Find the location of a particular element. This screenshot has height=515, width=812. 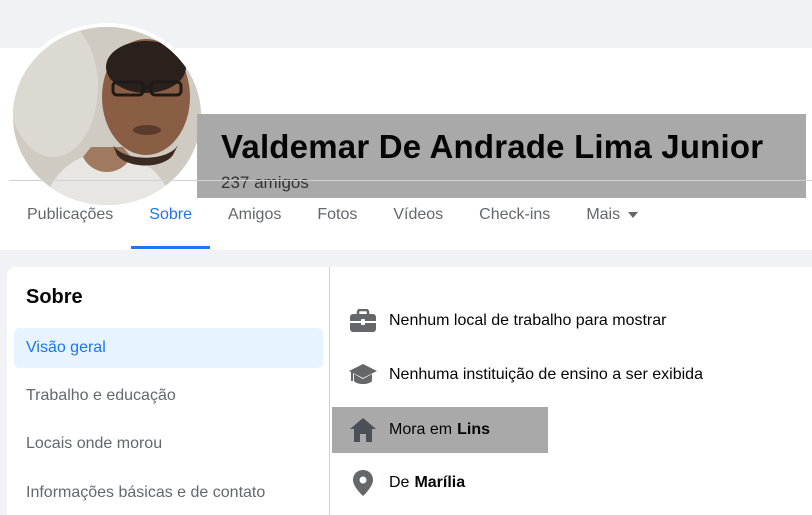

sidebar-item-label: Visão geral is located at coordinates (66, 347).